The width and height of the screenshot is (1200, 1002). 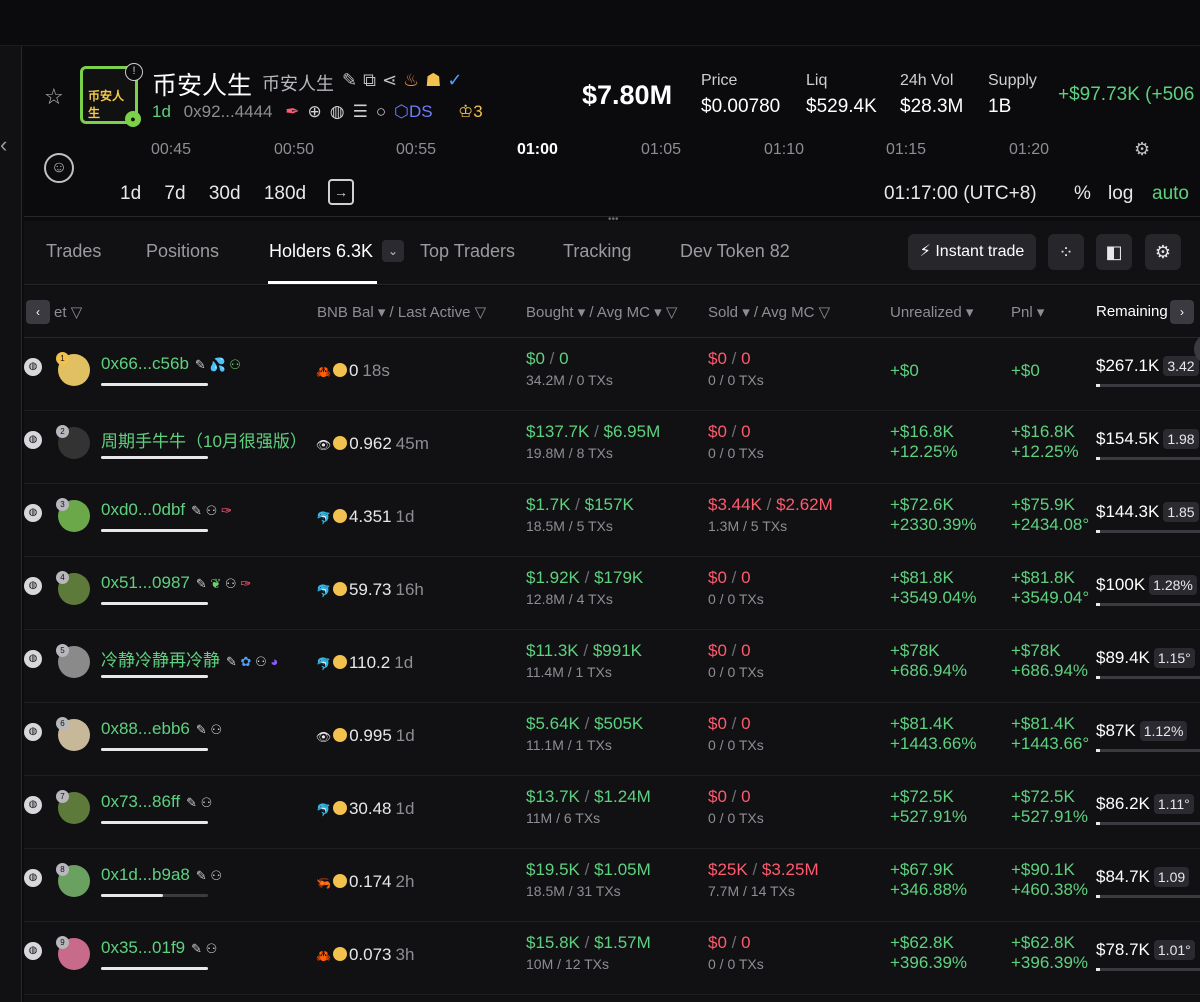 What do you see at coordinates (1066, 252) in the screenshot?
I see `bubble-map-button: ⁘` at bounding box center [1066, 252].